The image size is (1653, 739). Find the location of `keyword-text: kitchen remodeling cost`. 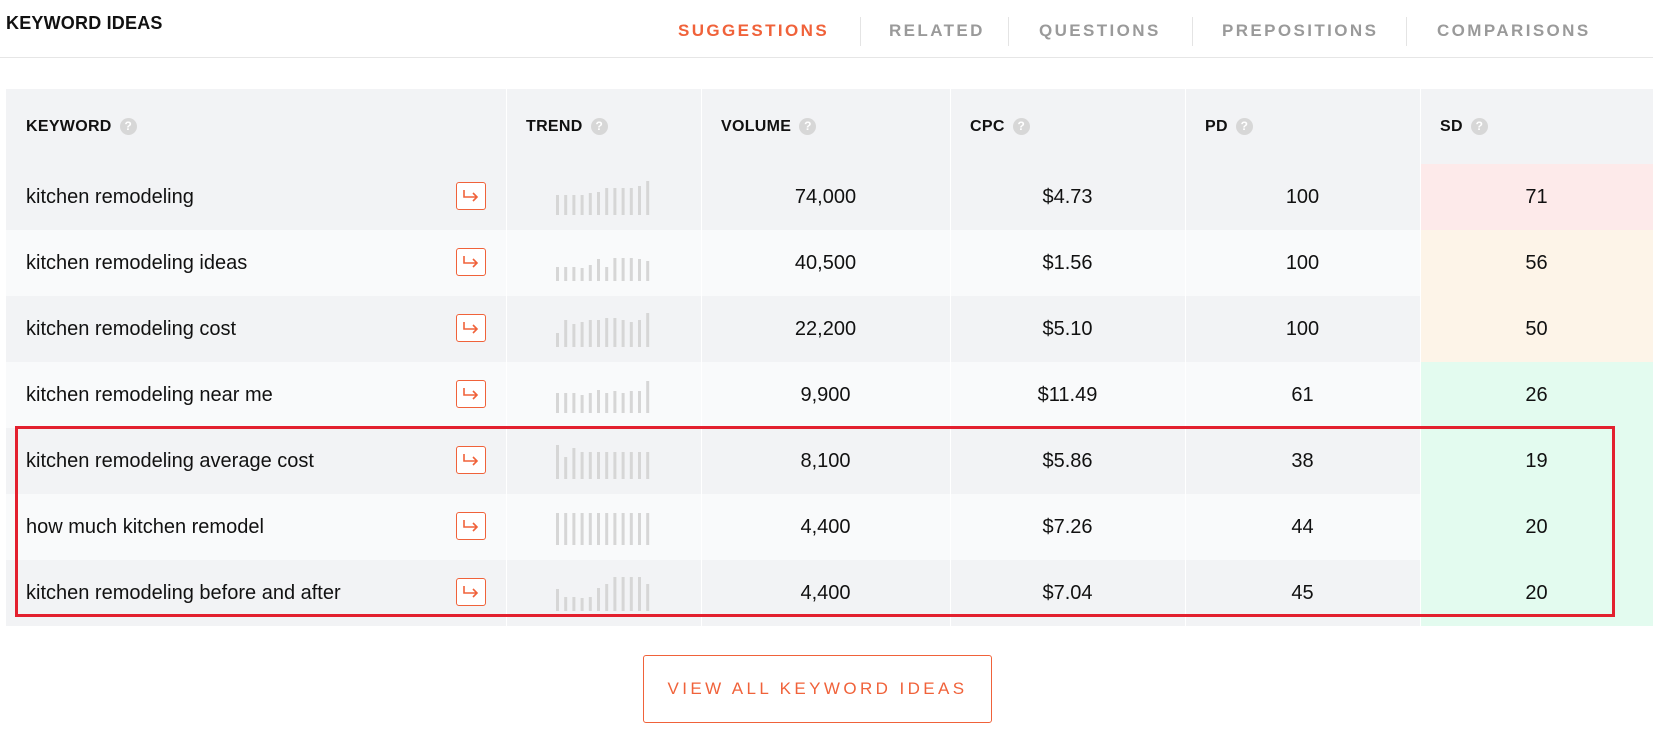

keyword-text: kitchen remodeling cost is located at coordinates (131, 329).